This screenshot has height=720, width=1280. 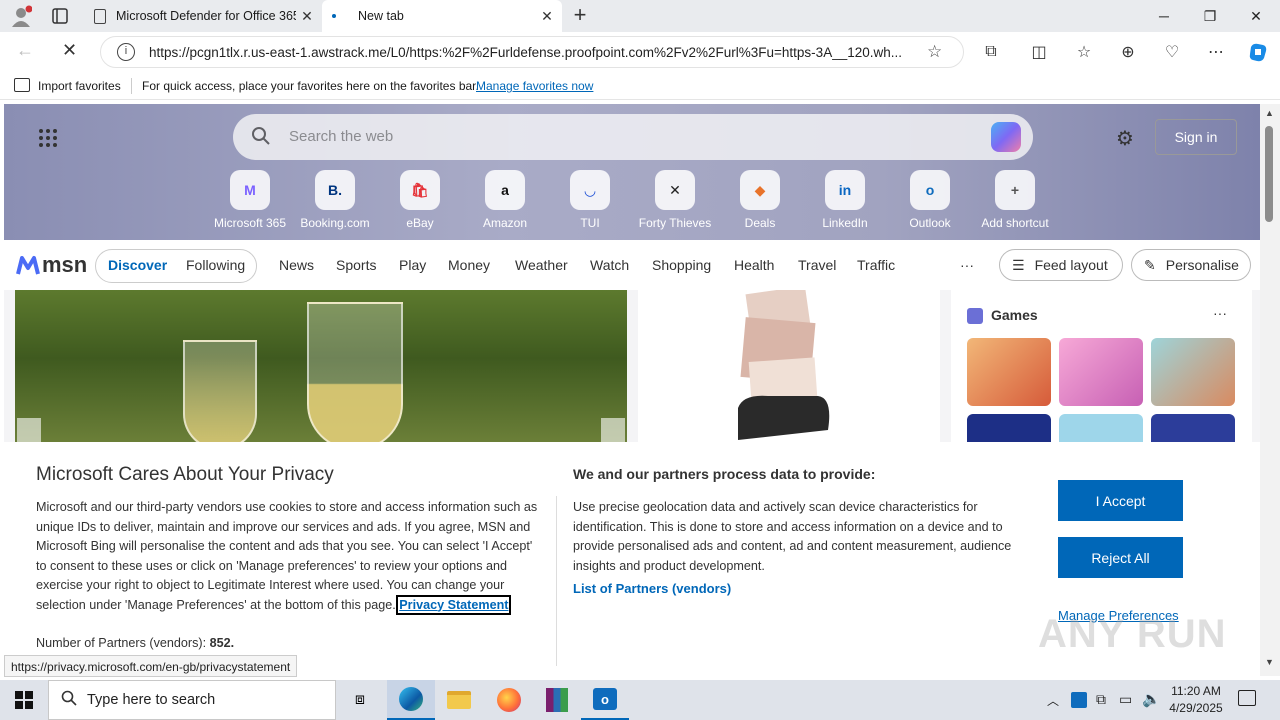 I want to click on winrar-icon, so click(x=557, y=700).